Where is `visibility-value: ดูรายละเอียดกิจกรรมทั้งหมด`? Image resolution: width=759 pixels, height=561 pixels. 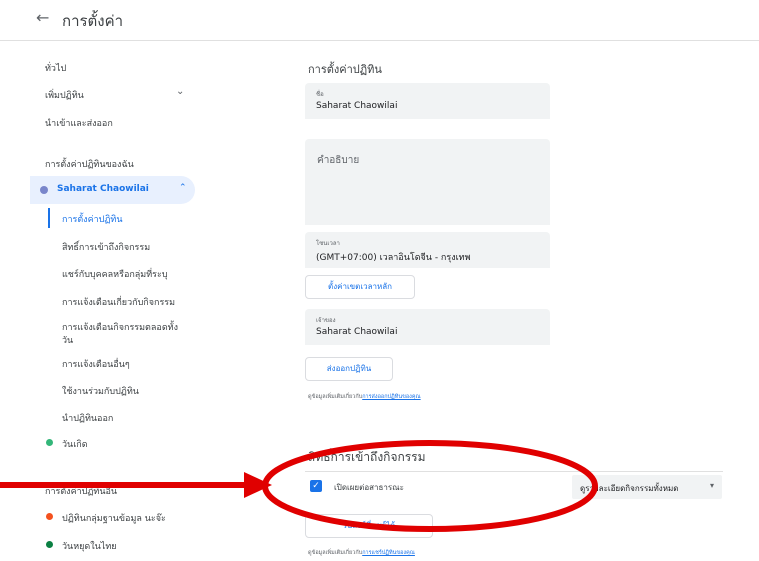
visibility-value: ดูรายละเอียดกิจกรรมทั้งหมด is located at coordinates (629, 488).